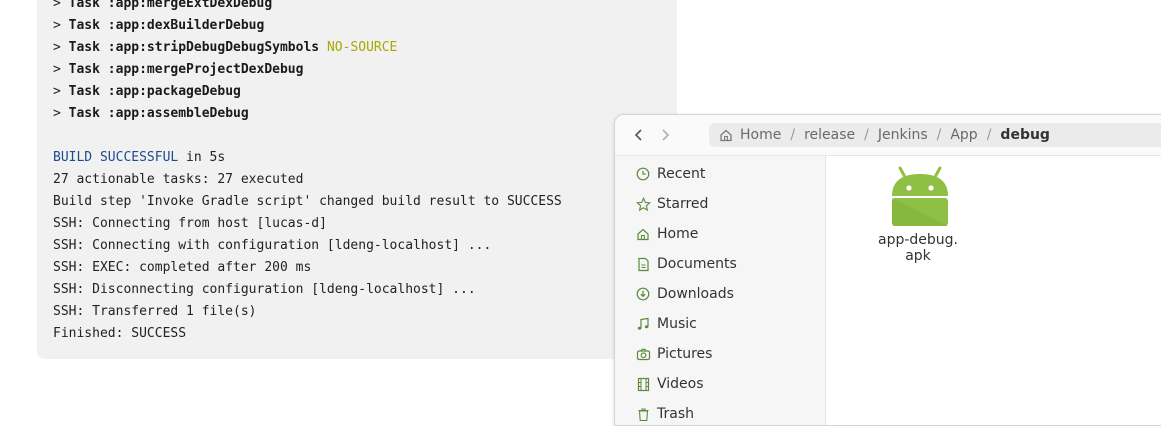 Image resolution: width=1161 pixels, height=426 pixels. I want to click on path-segment-jenkins: Jenkins, so click(903, 135).